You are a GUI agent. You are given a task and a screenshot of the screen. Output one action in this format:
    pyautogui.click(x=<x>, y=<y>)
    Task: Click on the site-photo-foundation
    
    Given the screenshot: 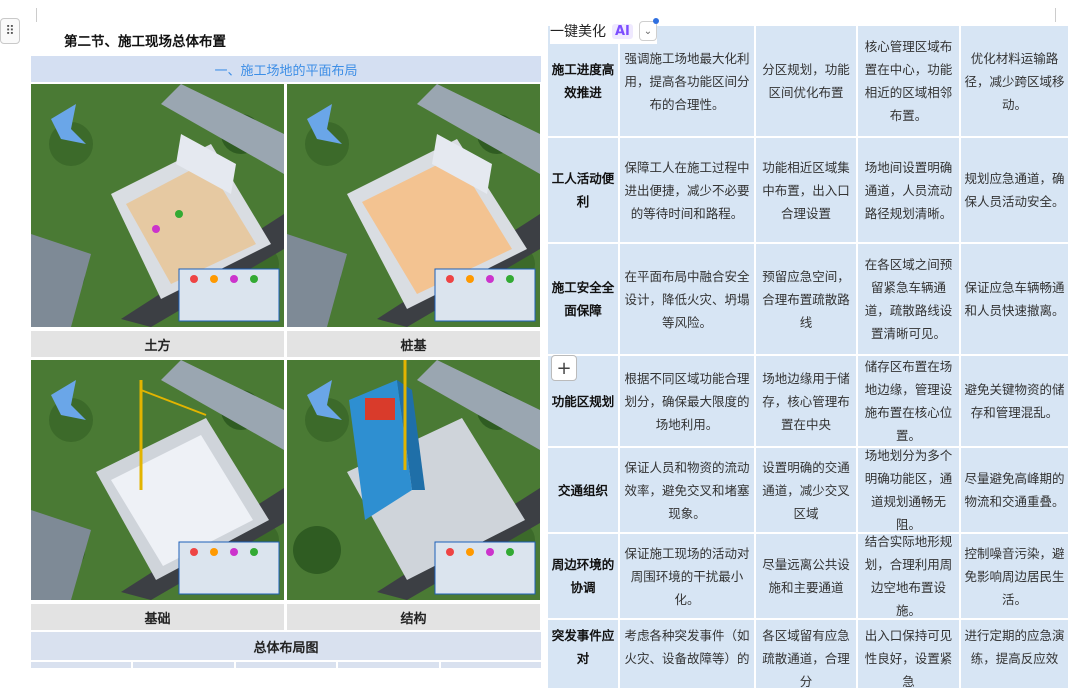 What is the action you would take?
    pyautogui.click(x=157, y=480)
    